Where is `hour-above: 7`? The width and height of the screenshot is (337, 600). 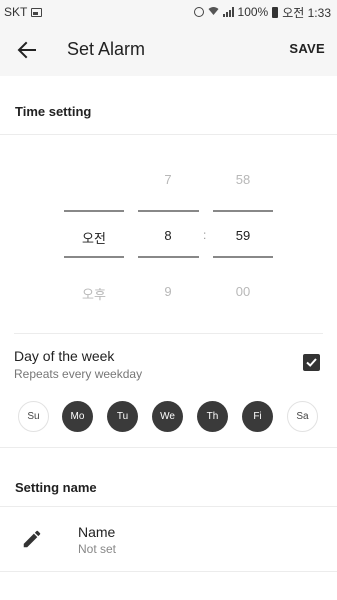
hour-above: 7 is located at coordinates (168, 179).